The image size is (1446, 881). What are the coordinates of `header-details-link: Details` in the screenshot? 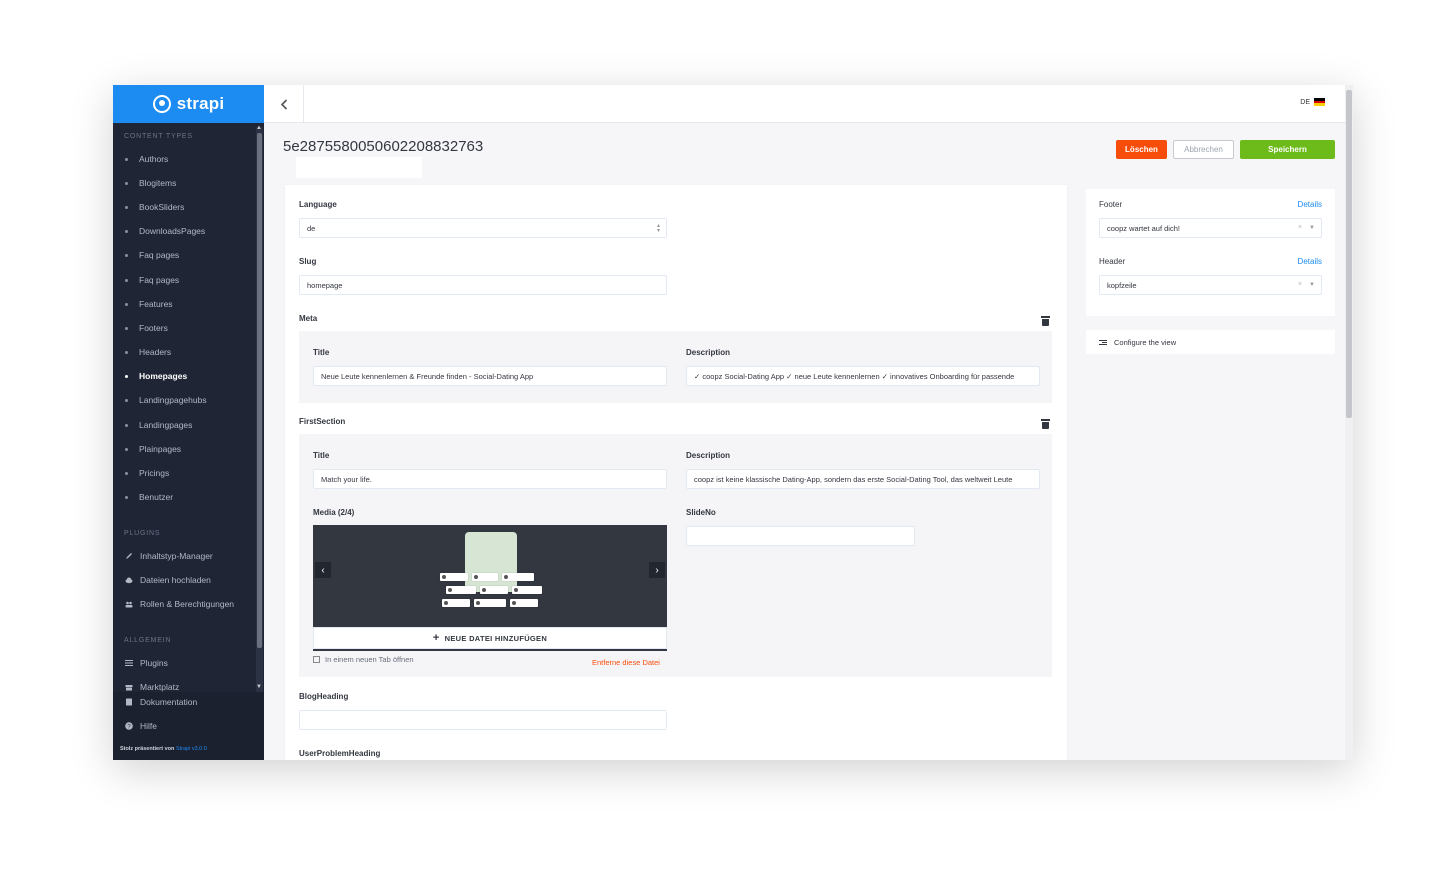 It's located at (1310, 261).